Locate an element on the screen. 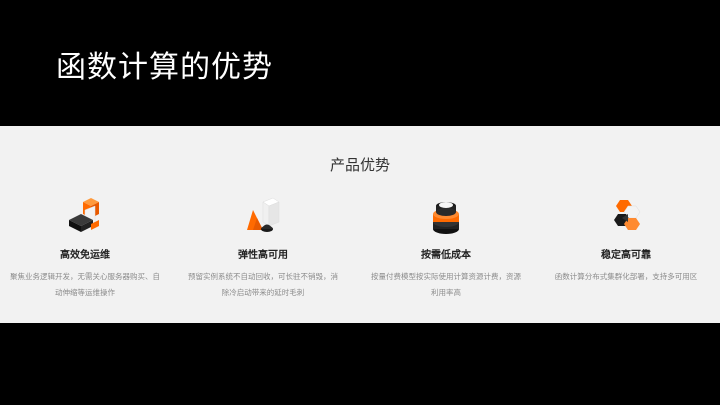  cone-cube-icon is located at coordinates (263, 214).